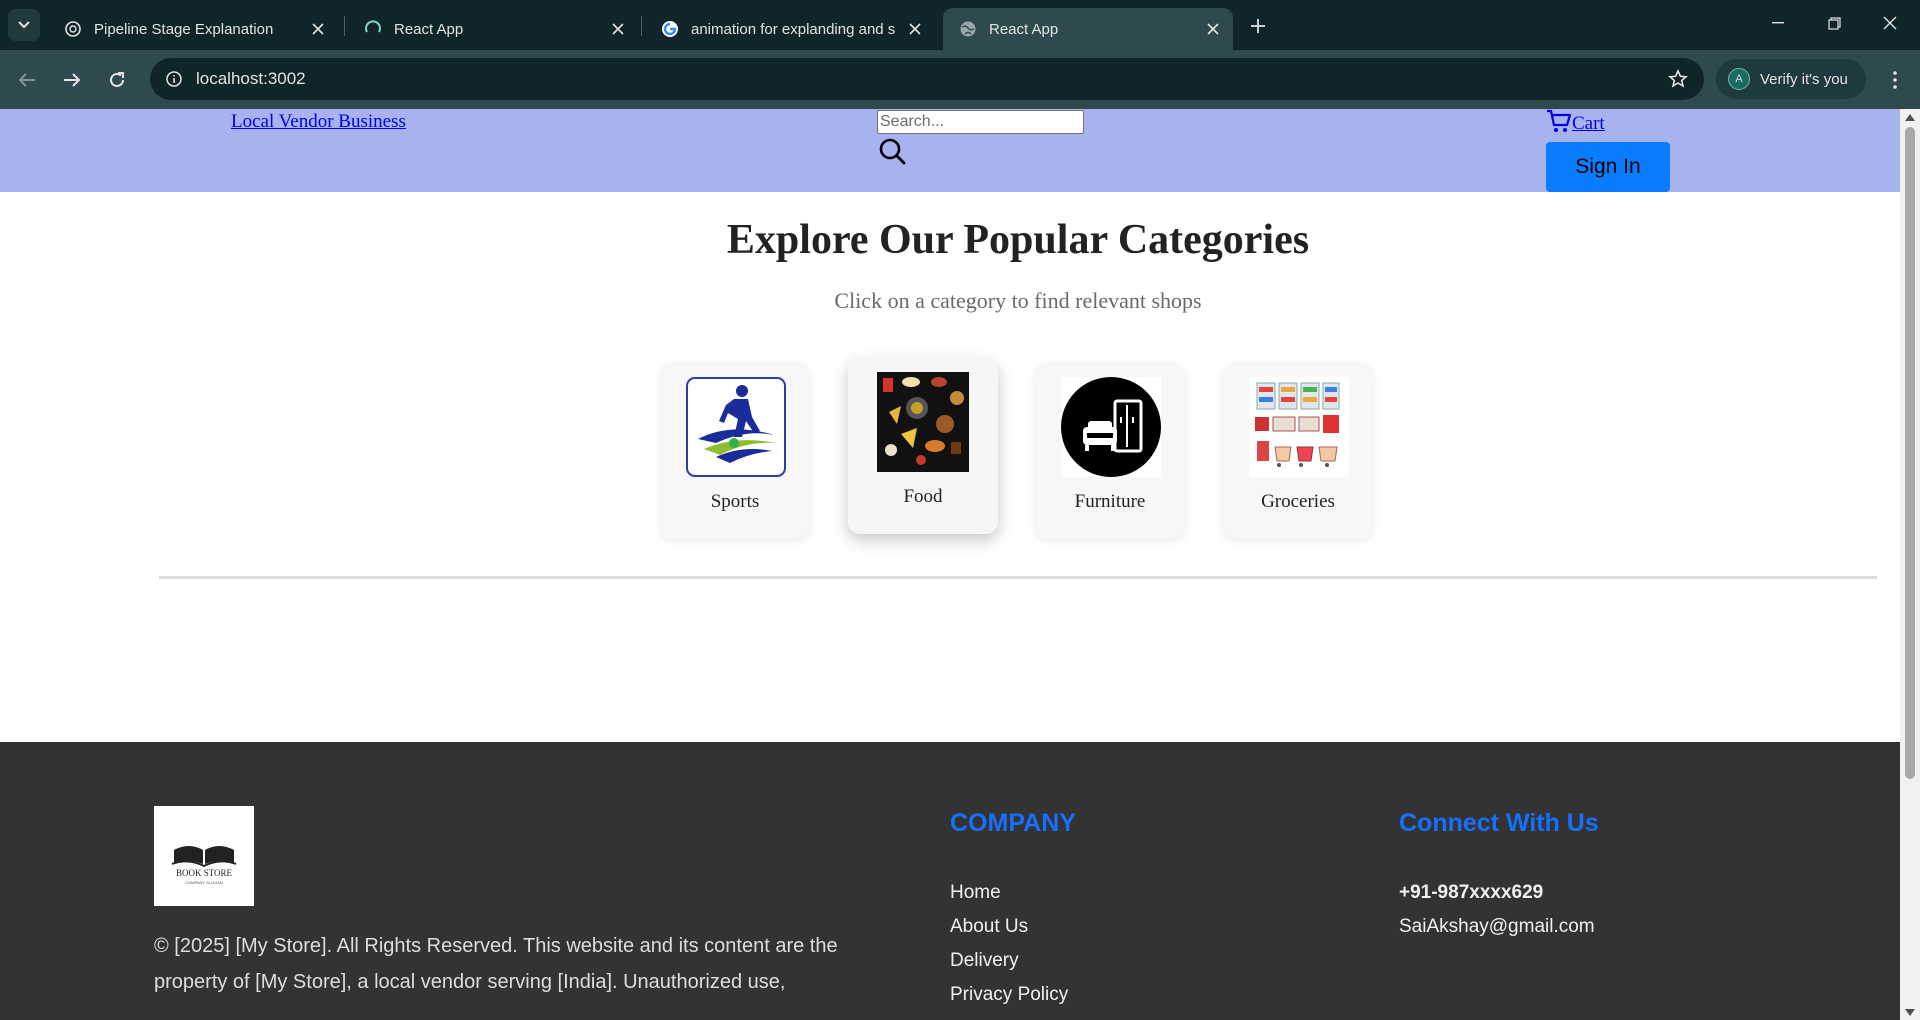 The width and height of the screenshot is (1920, 1020). Describe the element at coordinates (1910, 117) in the screenshot. I see `scroll-up-arrow-icon` at that location.